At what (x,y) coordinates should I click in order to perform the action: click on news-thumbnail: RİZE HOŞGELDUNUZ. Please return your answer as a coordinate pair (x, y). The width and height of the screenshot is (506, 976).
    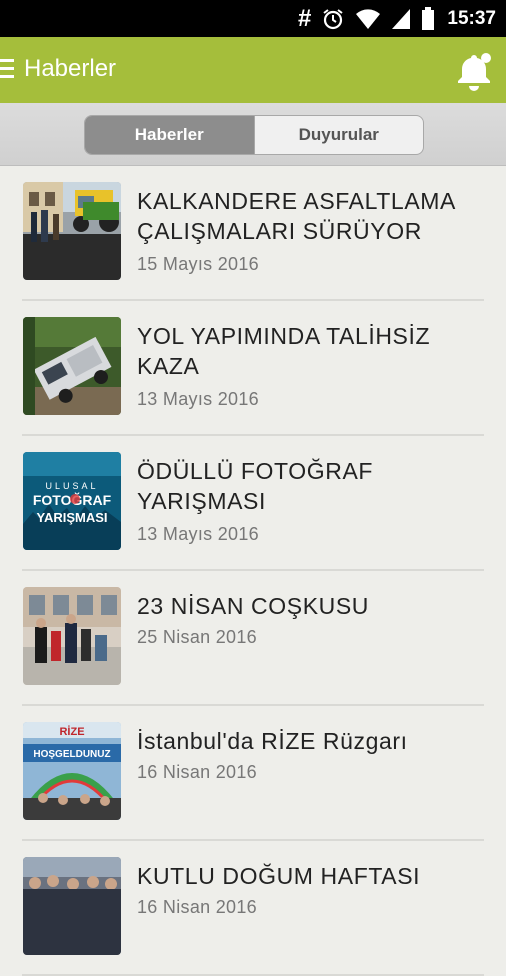
    Looking at the image, I should click on (72, 771).